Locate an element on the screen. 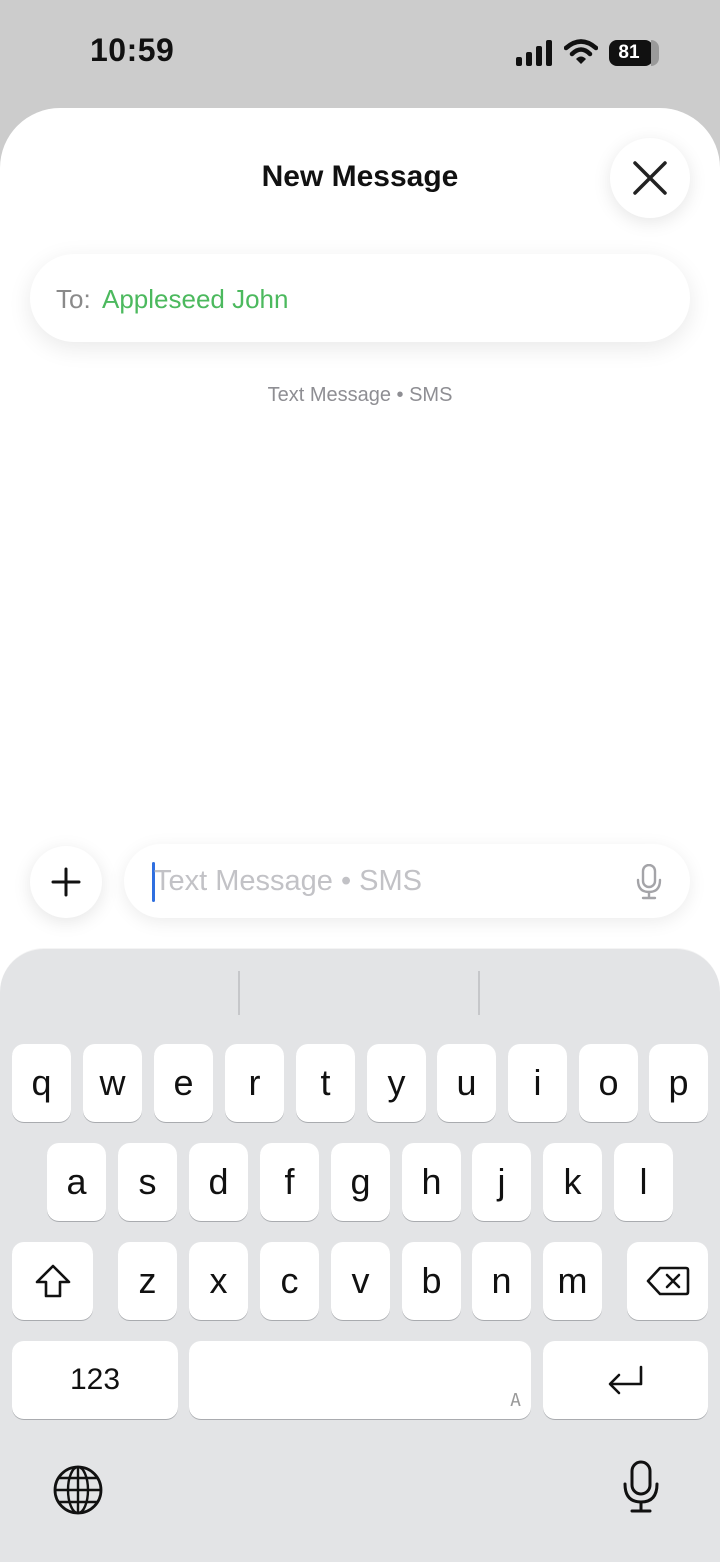  key-z: z is located at coordinates (147, 1281).